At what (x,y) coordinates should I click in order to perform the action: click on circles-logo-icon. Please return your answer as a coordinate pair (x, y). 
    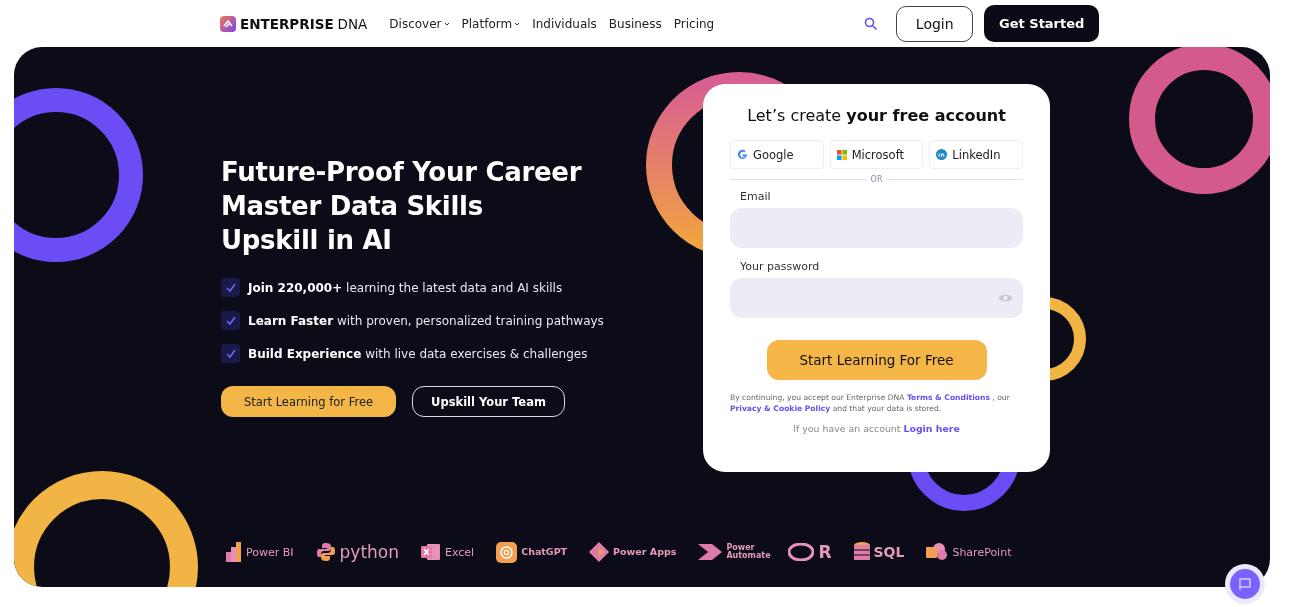
    Looking at the image, I should click on (937, 552).